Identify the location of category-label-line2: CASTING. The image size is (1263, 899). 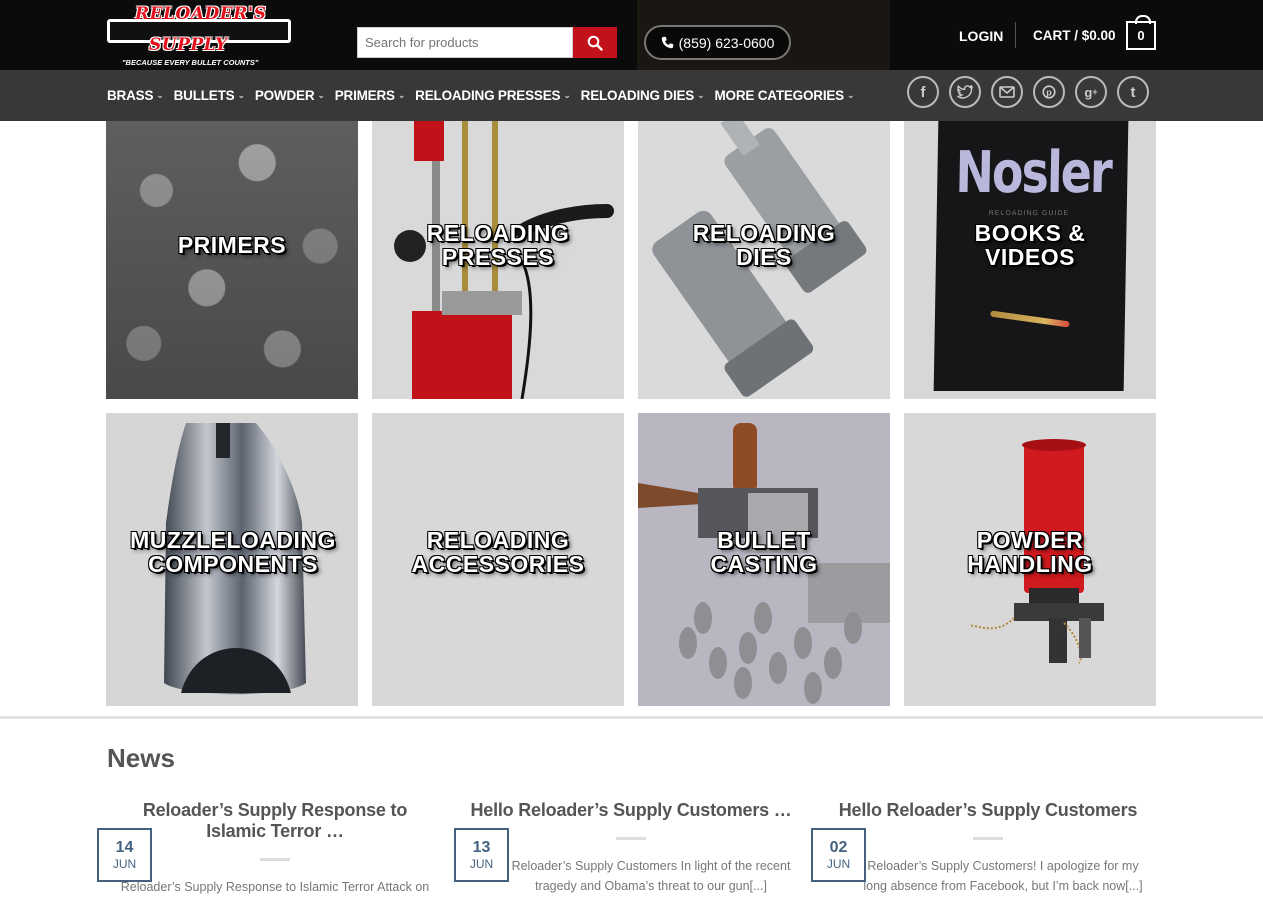
(764, 564).